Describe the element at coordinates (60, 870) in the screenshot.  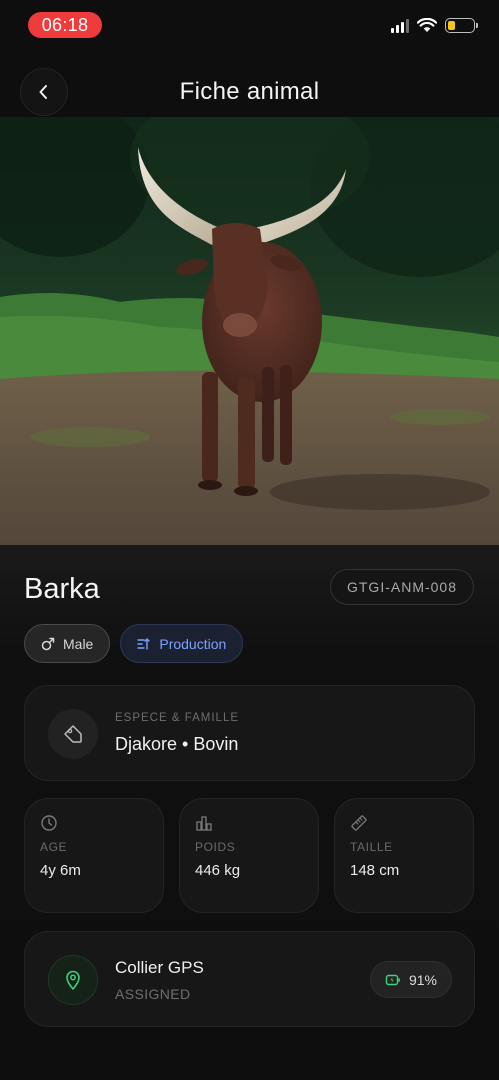
I see `stat-value: 4y 6m` at that location.